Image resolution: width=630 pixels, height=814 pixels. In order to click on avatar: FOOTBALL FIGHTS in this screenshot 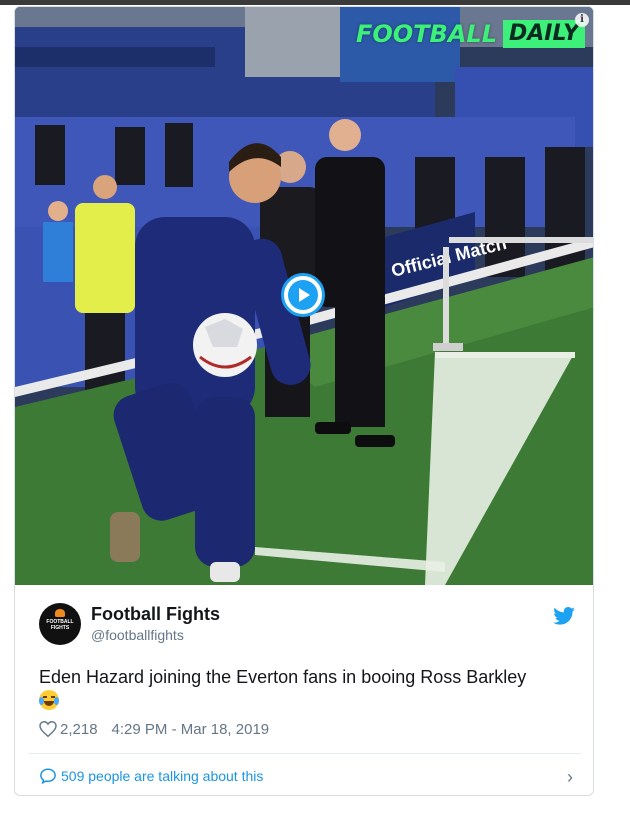, I will do `click(60, 624)`.